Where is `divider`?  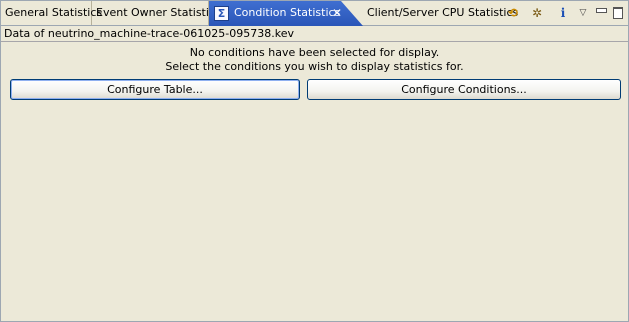 divider is located at coordinates (314, 41).